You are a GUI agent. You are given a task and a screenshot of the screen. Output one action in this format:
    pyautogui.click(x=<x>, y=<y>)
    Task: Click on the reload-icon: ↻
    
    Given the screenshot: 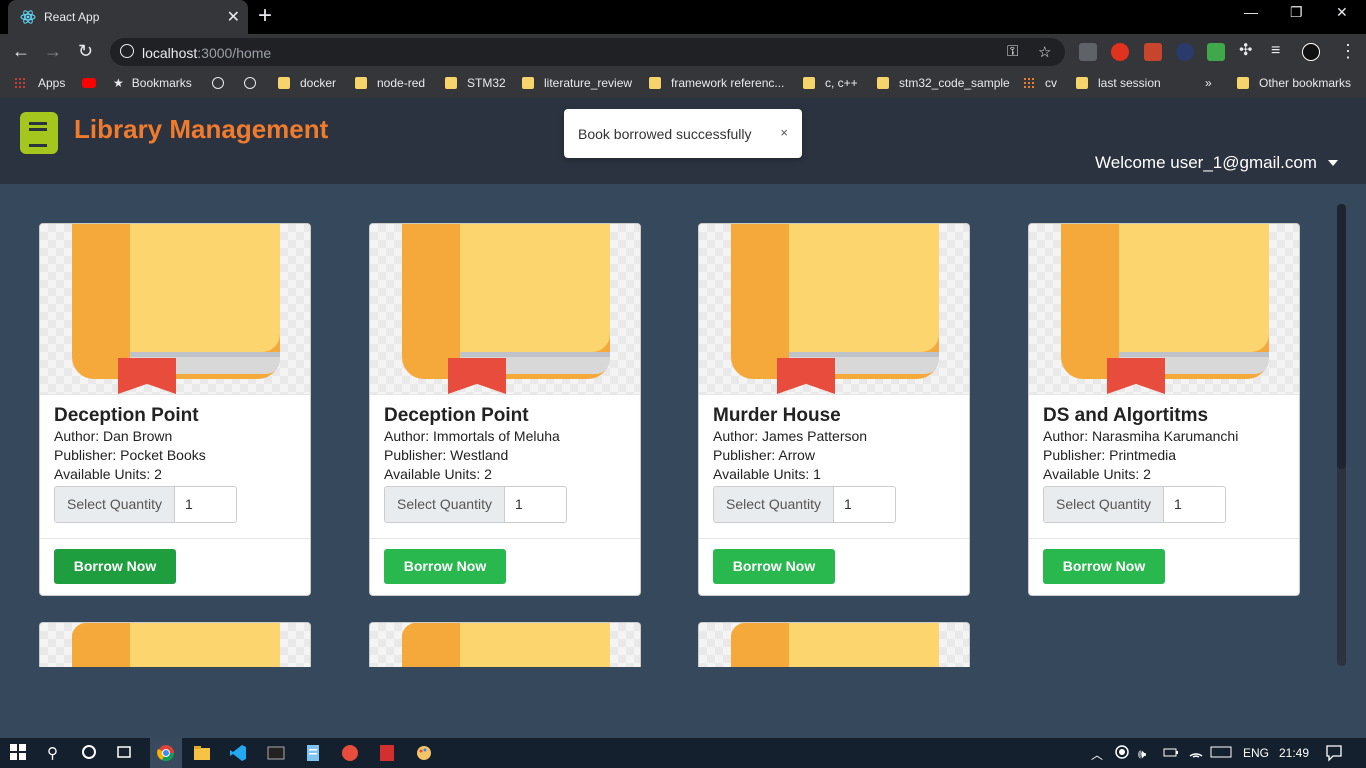 What is the action you would take?
    pyautogui.click(x=85, y=51)
    